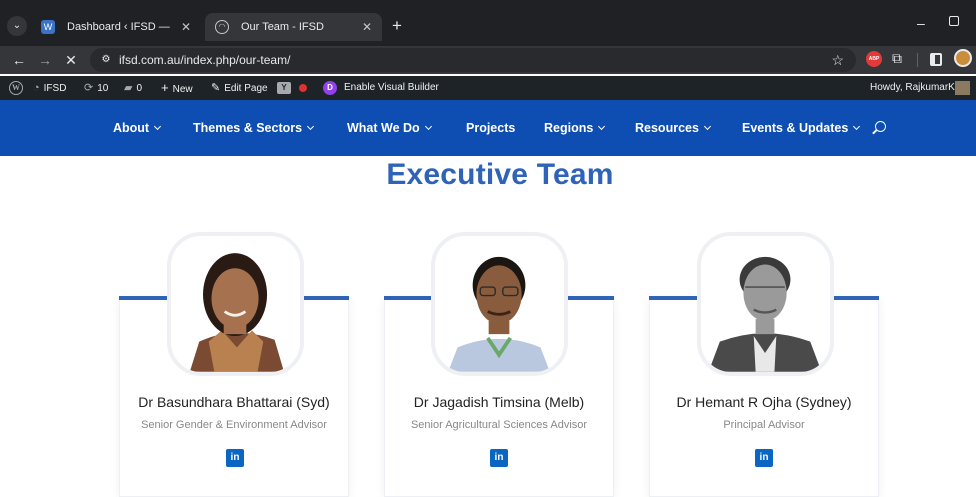 The image size is (976, 497). What do you see at coordinates (499, 402) in the screenshot?
I see `member-name: Dr Jagadish Timsina (Melb)` at bounding box center [499, 402].